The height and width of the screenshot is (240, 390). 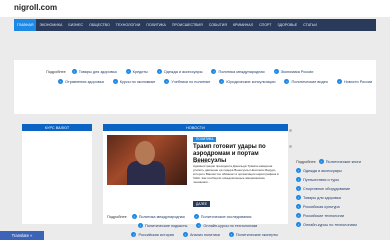 I want to click on bottom-link-label: Политические подкасты, so click(x=166, y=225).